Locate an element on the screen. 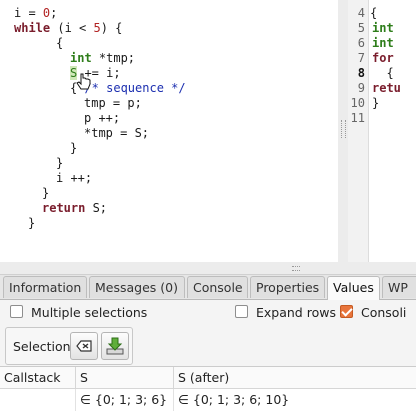  code-line: *tmp = S; is located at coordinates (116, 133).